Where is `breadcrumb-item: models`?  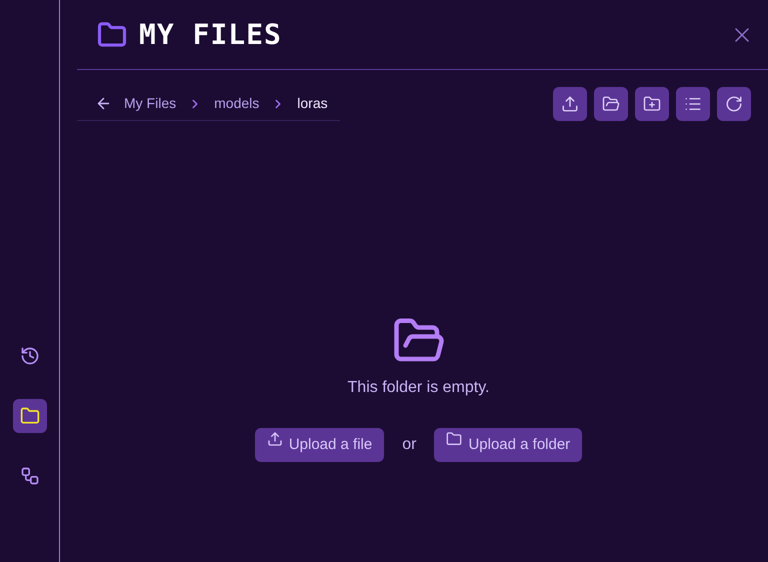 breadcrumb-item: models is located at coordinates (237, 103).